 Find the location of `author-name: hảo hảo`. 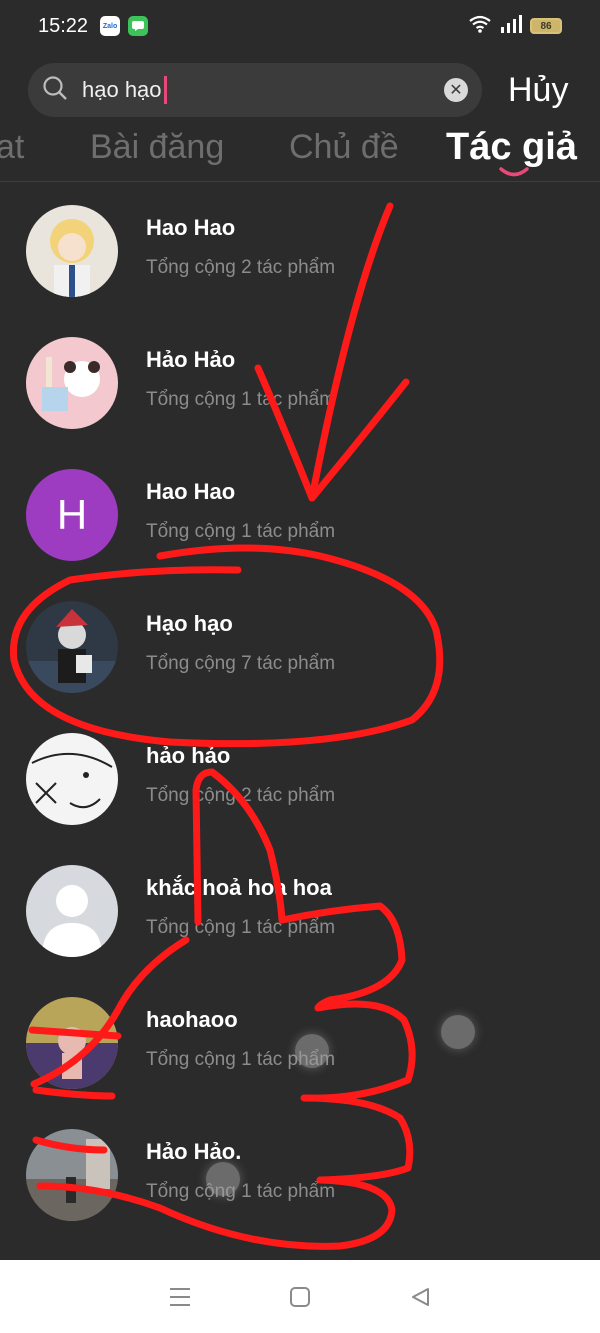

author-name: hảo hảo is located at coordinates (188, 755).